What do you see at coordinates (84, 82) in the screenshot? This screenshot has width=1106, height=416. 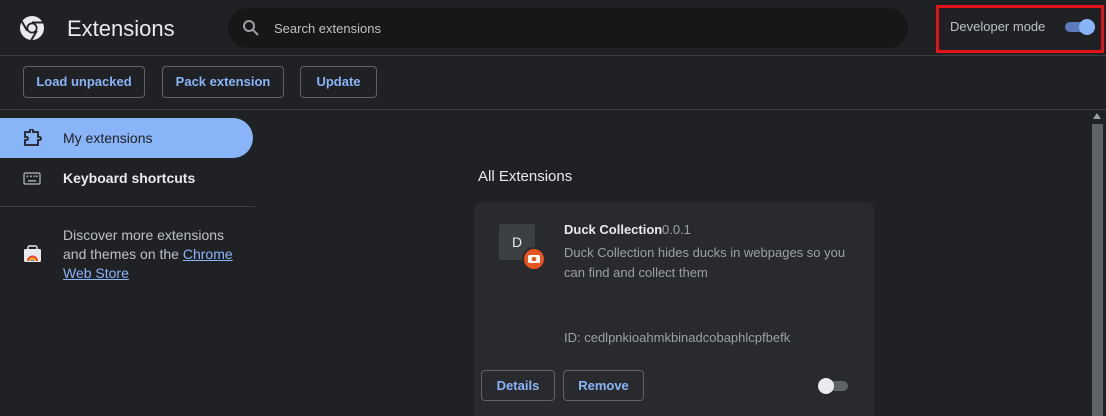 I see `load-unpacked-button: Load unpacked` at bounding box center [84, 82].